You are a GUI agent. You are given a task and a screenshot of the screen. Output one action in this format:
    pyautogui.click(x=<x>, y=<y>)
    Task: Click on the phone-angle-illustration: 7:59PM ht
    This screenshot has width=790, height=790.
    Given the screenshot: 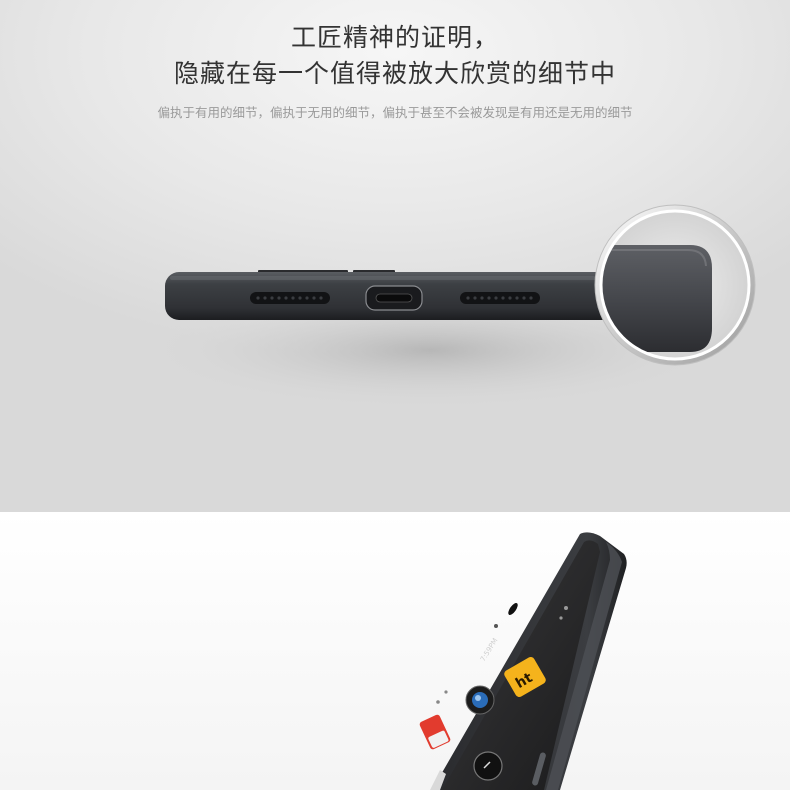 What is the action you would take?
    pyautogui.click(x=523, y=661)
    